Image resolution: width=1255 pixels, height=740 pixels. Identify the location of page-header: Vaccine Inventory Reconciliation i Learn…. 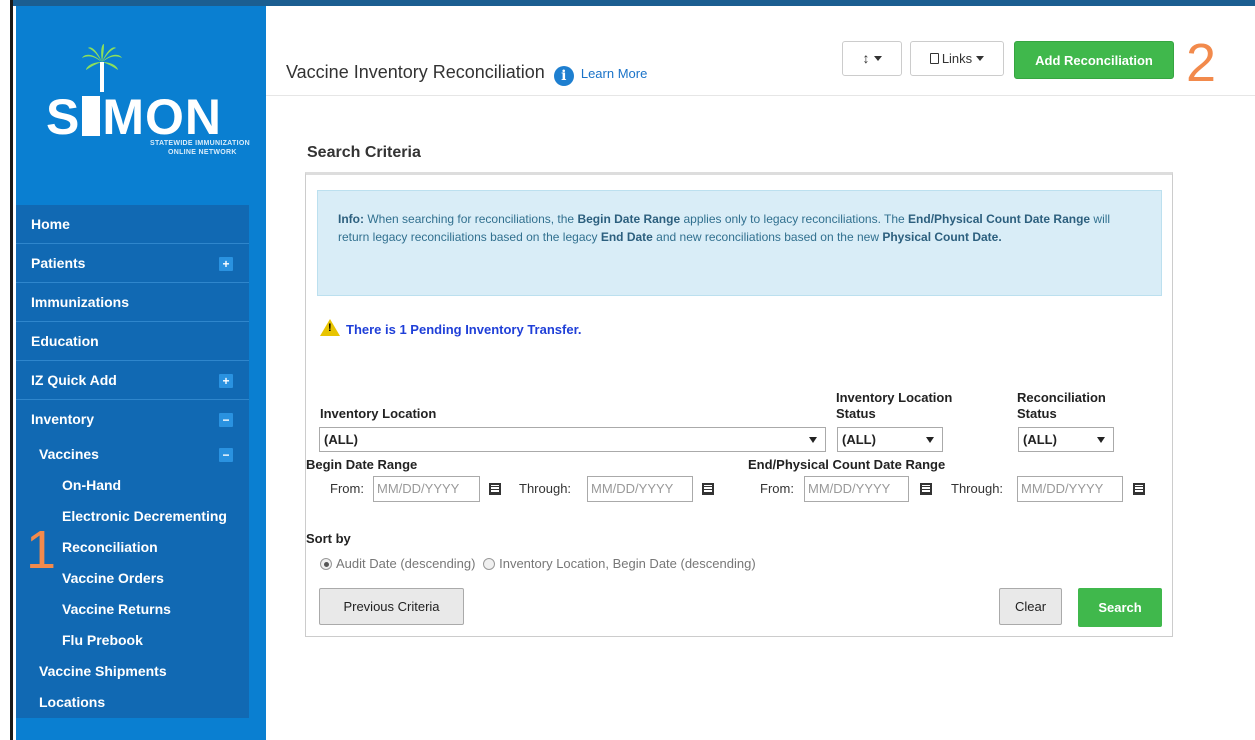
(760, 51).